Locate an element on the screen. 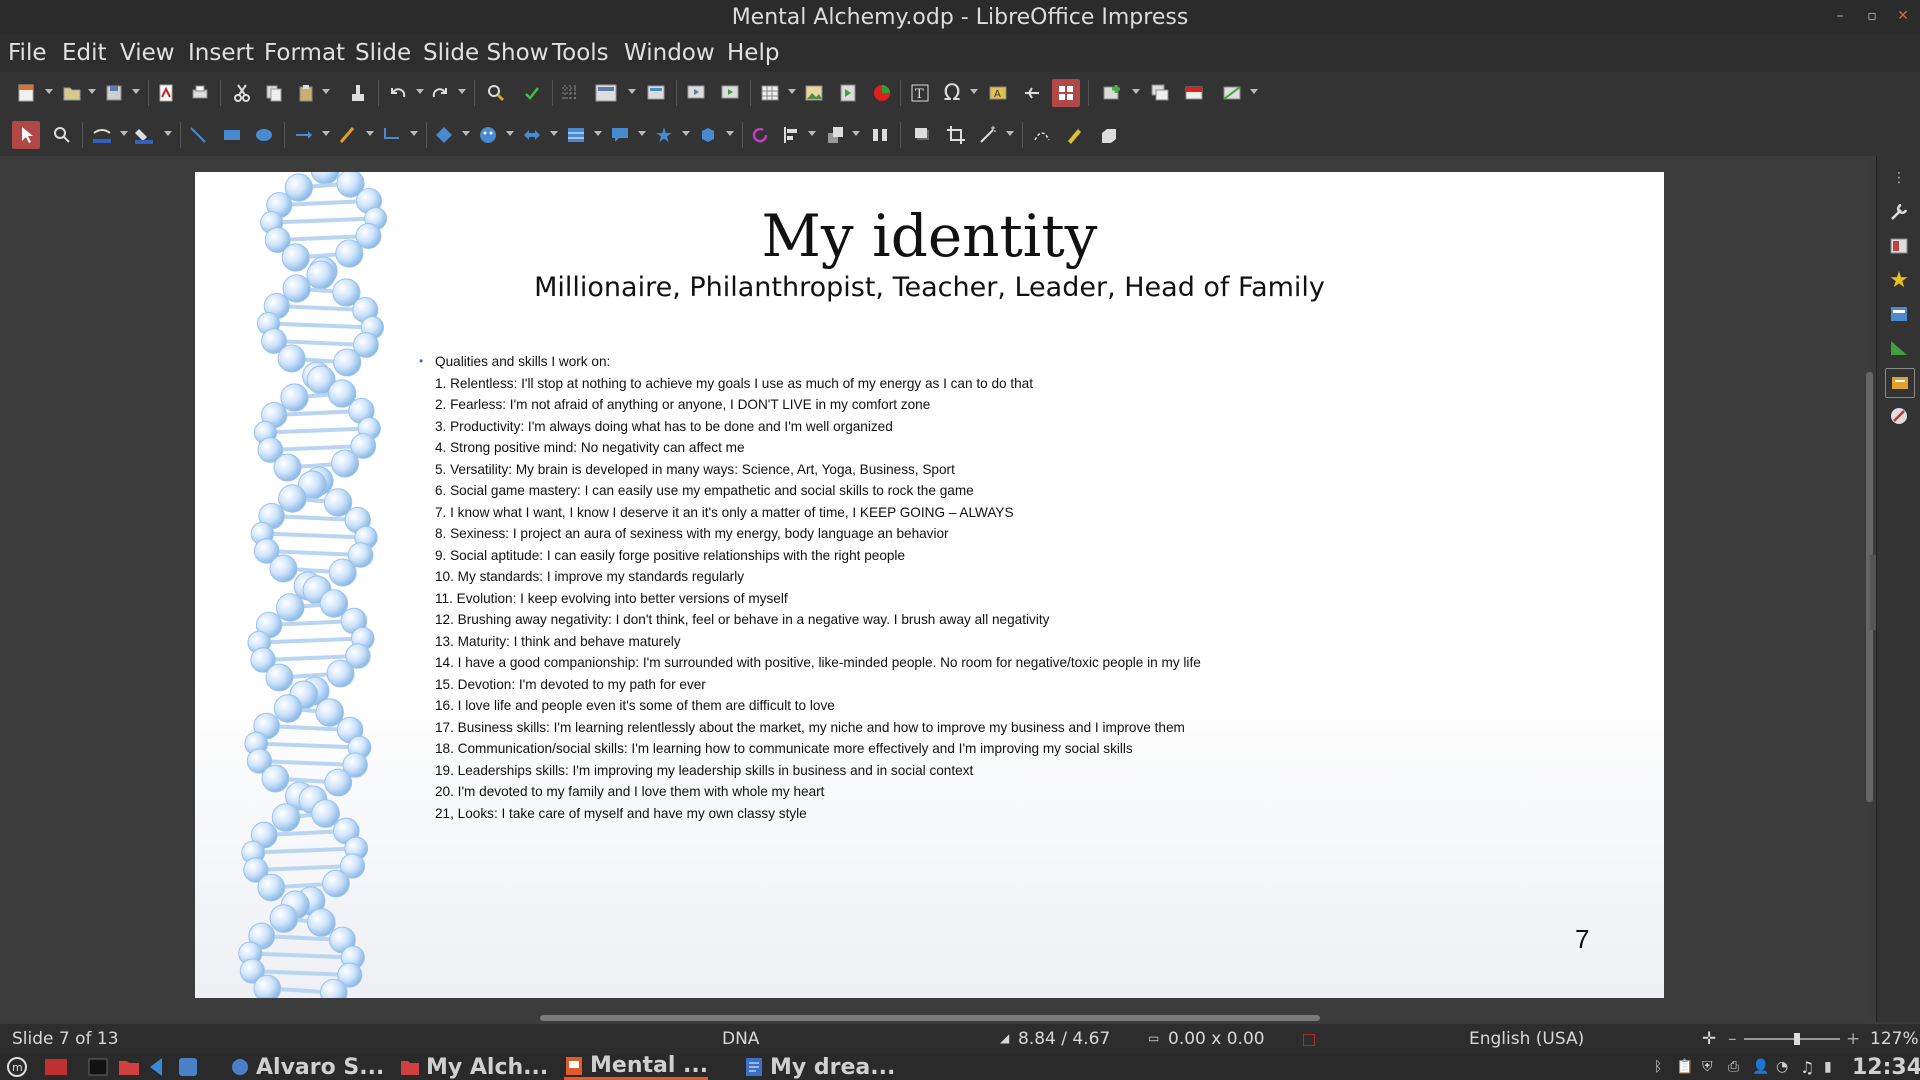 This screenshot has height=1080, width=1920. start-from-current-slide-icon is located at coordinates (730, 93).